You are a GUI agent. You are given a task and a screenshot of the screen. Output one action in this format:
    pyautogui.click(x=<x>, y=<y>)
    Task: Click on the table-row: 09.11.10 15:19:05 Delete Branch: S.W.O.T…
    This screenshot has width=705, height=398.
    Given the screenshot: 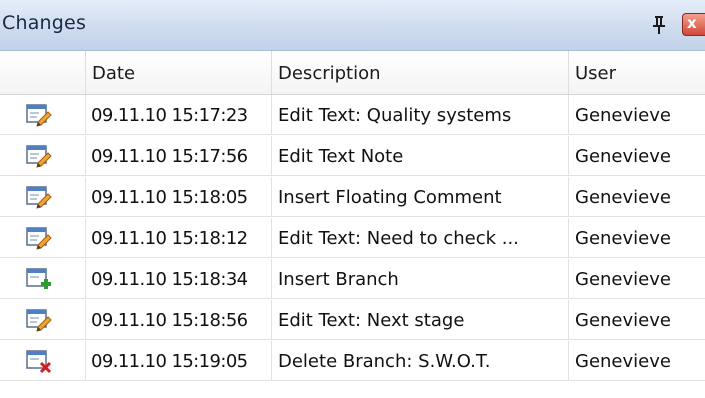 What is the action you would take?
    pyautogui.click(x=352, y=361)
    